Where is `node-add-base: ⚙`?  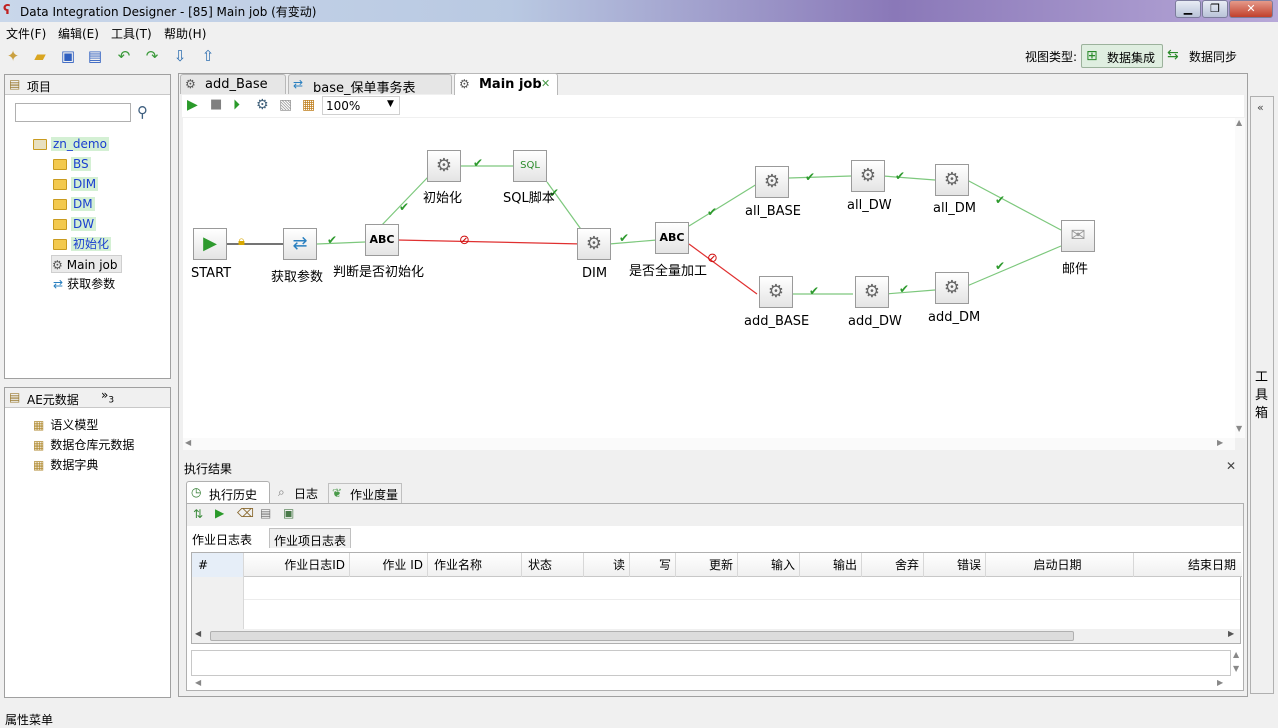
node-add-base: ⚙ is located at coordinates (776, 292).